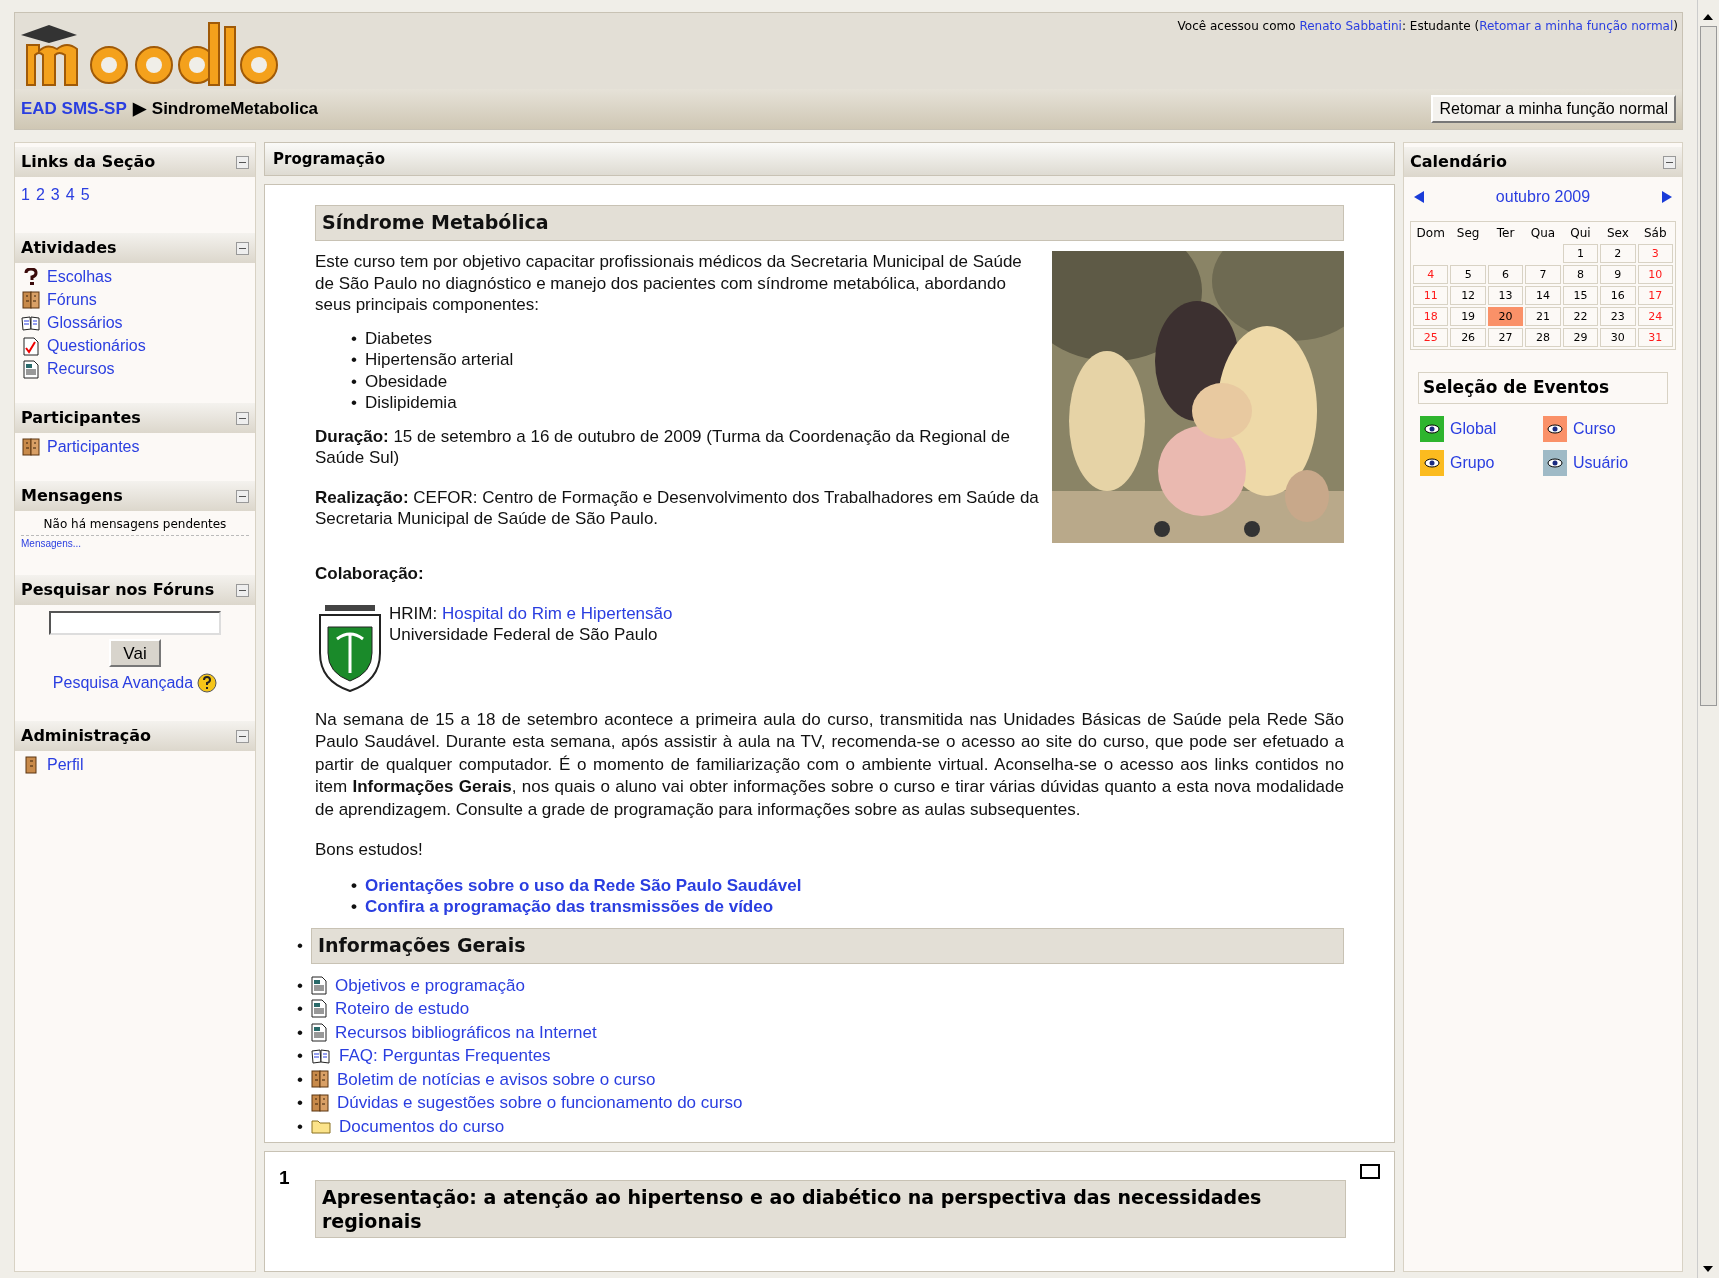 Image resolution: width=1719 pixels, height=1278 pixels. What do you see at coordinates (1543, 233) in the screenshot?
I see `weekday-label: Qua` at bounding box center [1543, 233].